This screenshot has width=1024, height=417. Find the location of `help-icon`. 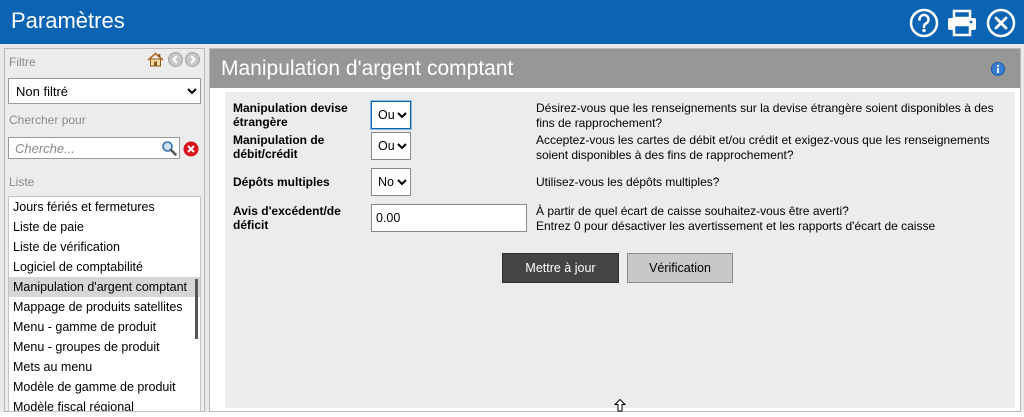

help-icon is located at coordinates (924, 23).